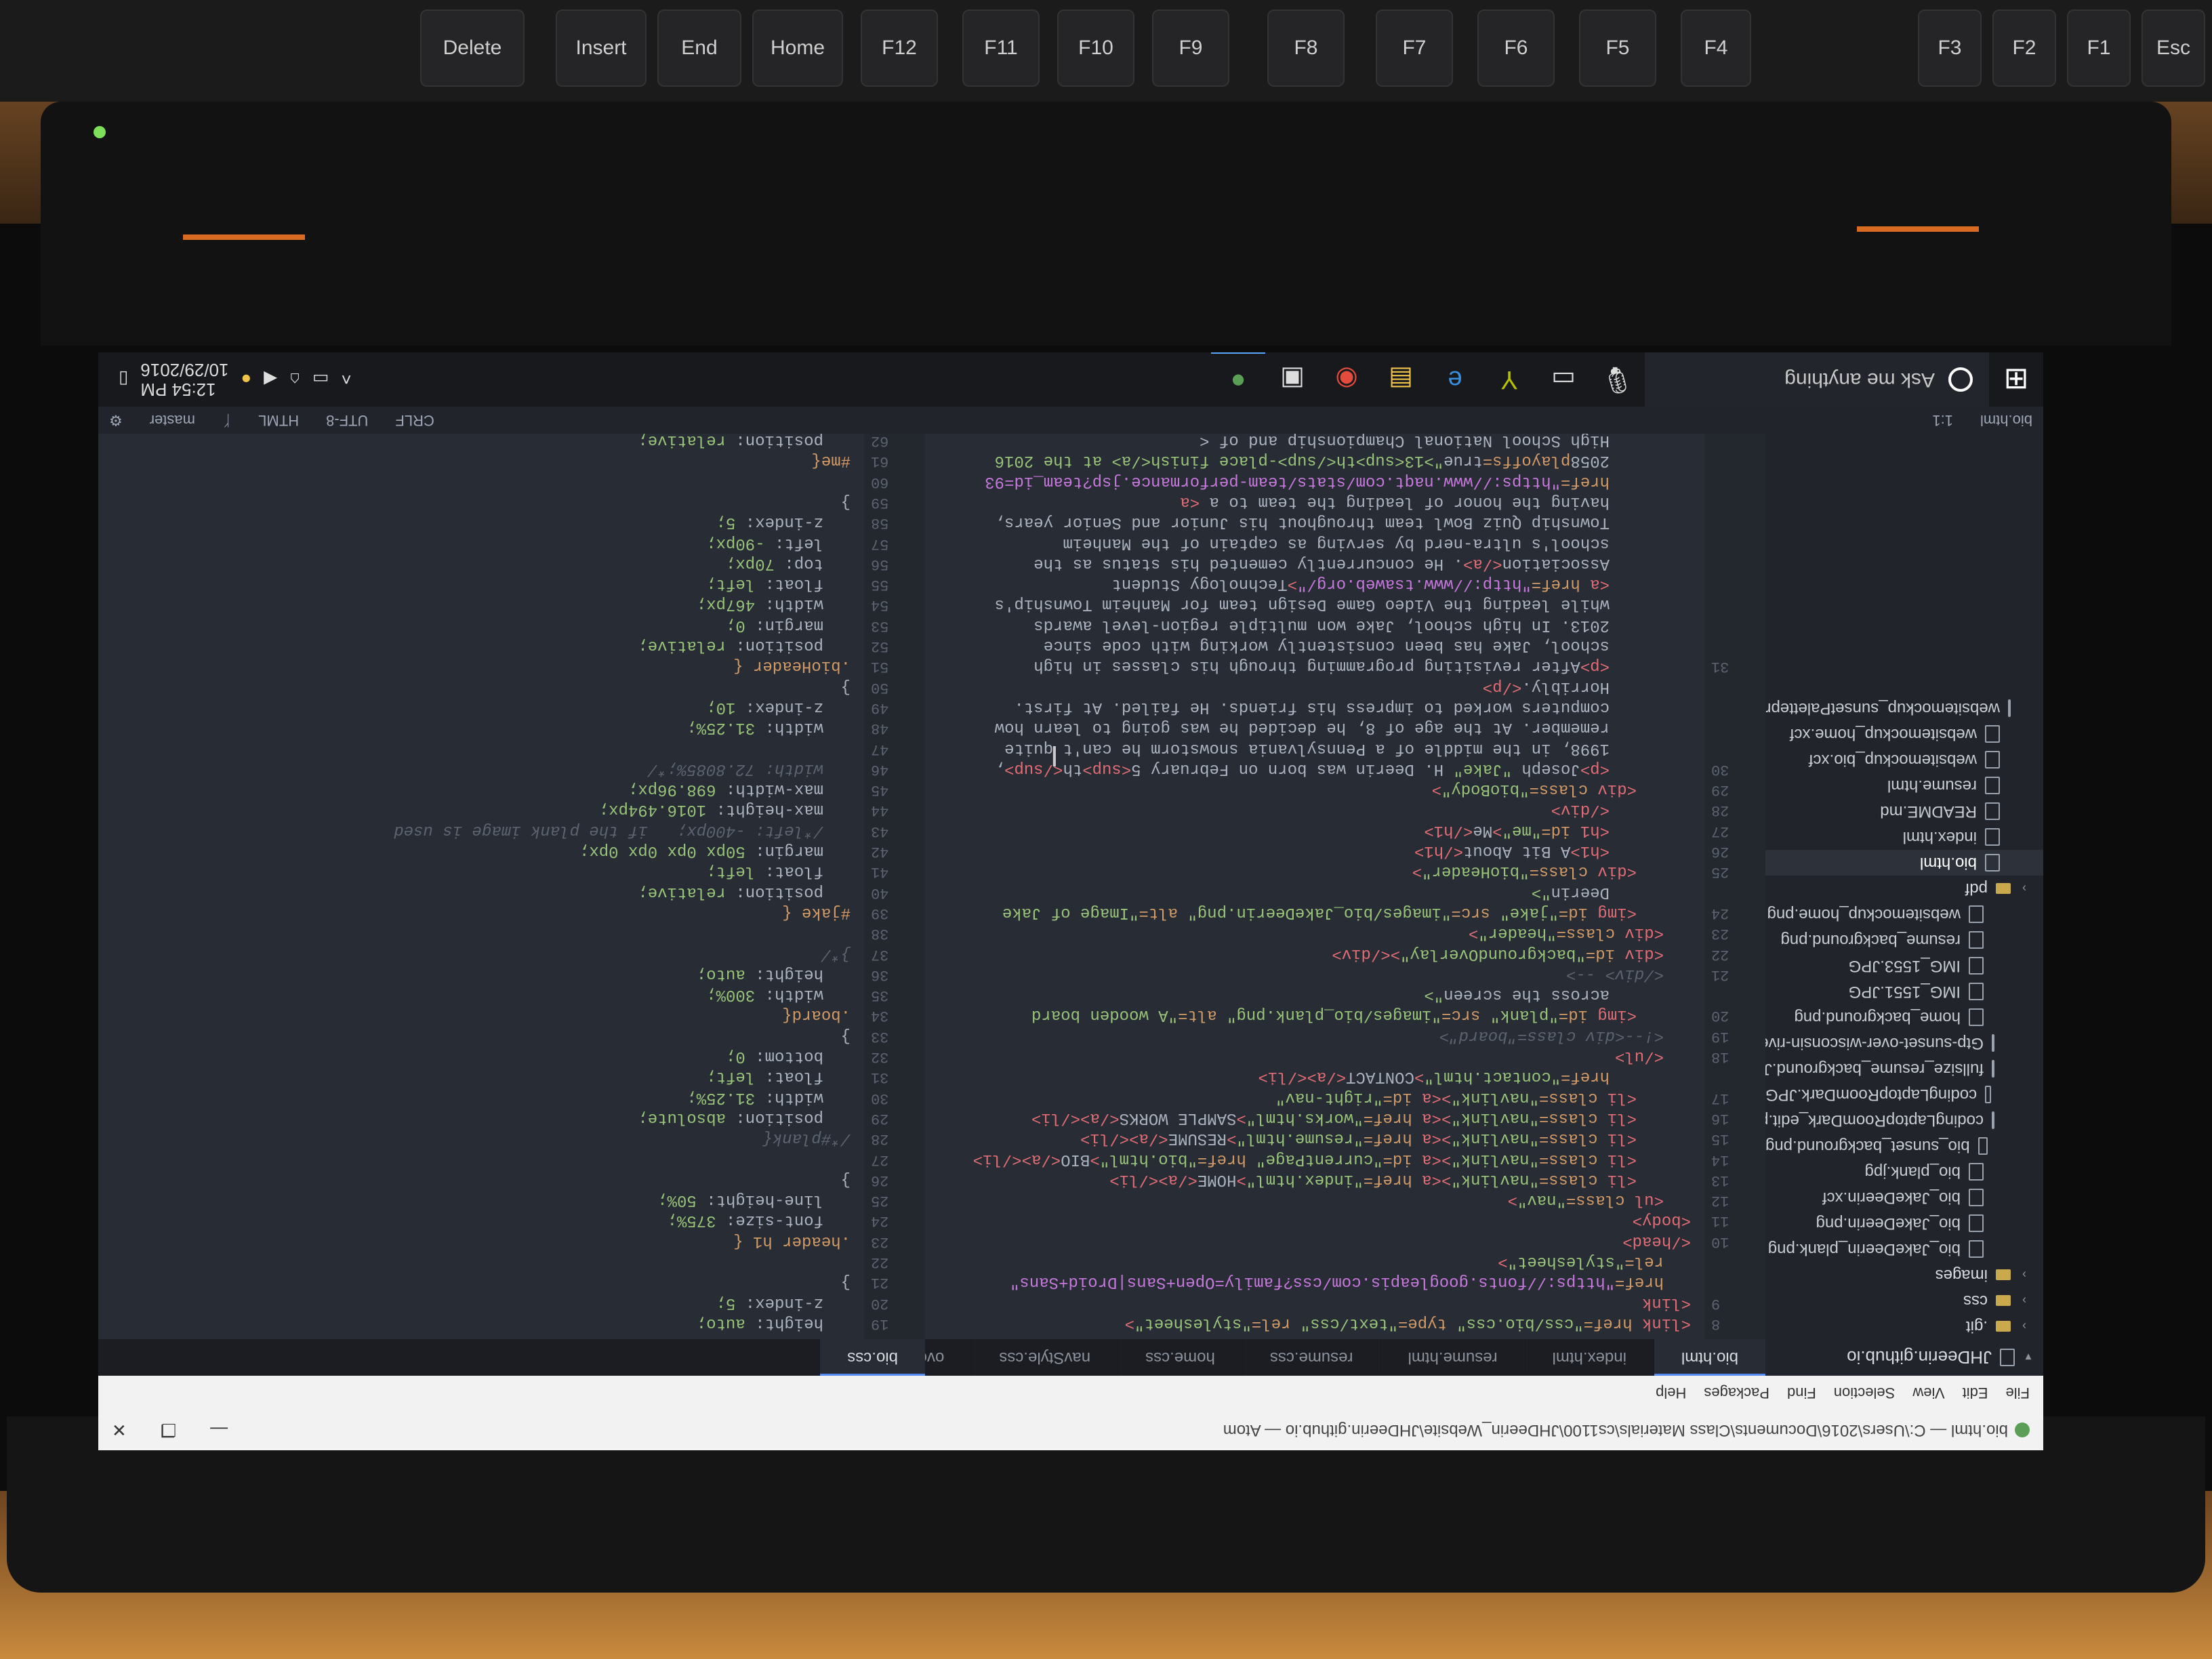  What do you see at coordinates (1904, 940) in the screenshot?
I see `tree-file: resume_background.png` at bounding box center [1904, 940].